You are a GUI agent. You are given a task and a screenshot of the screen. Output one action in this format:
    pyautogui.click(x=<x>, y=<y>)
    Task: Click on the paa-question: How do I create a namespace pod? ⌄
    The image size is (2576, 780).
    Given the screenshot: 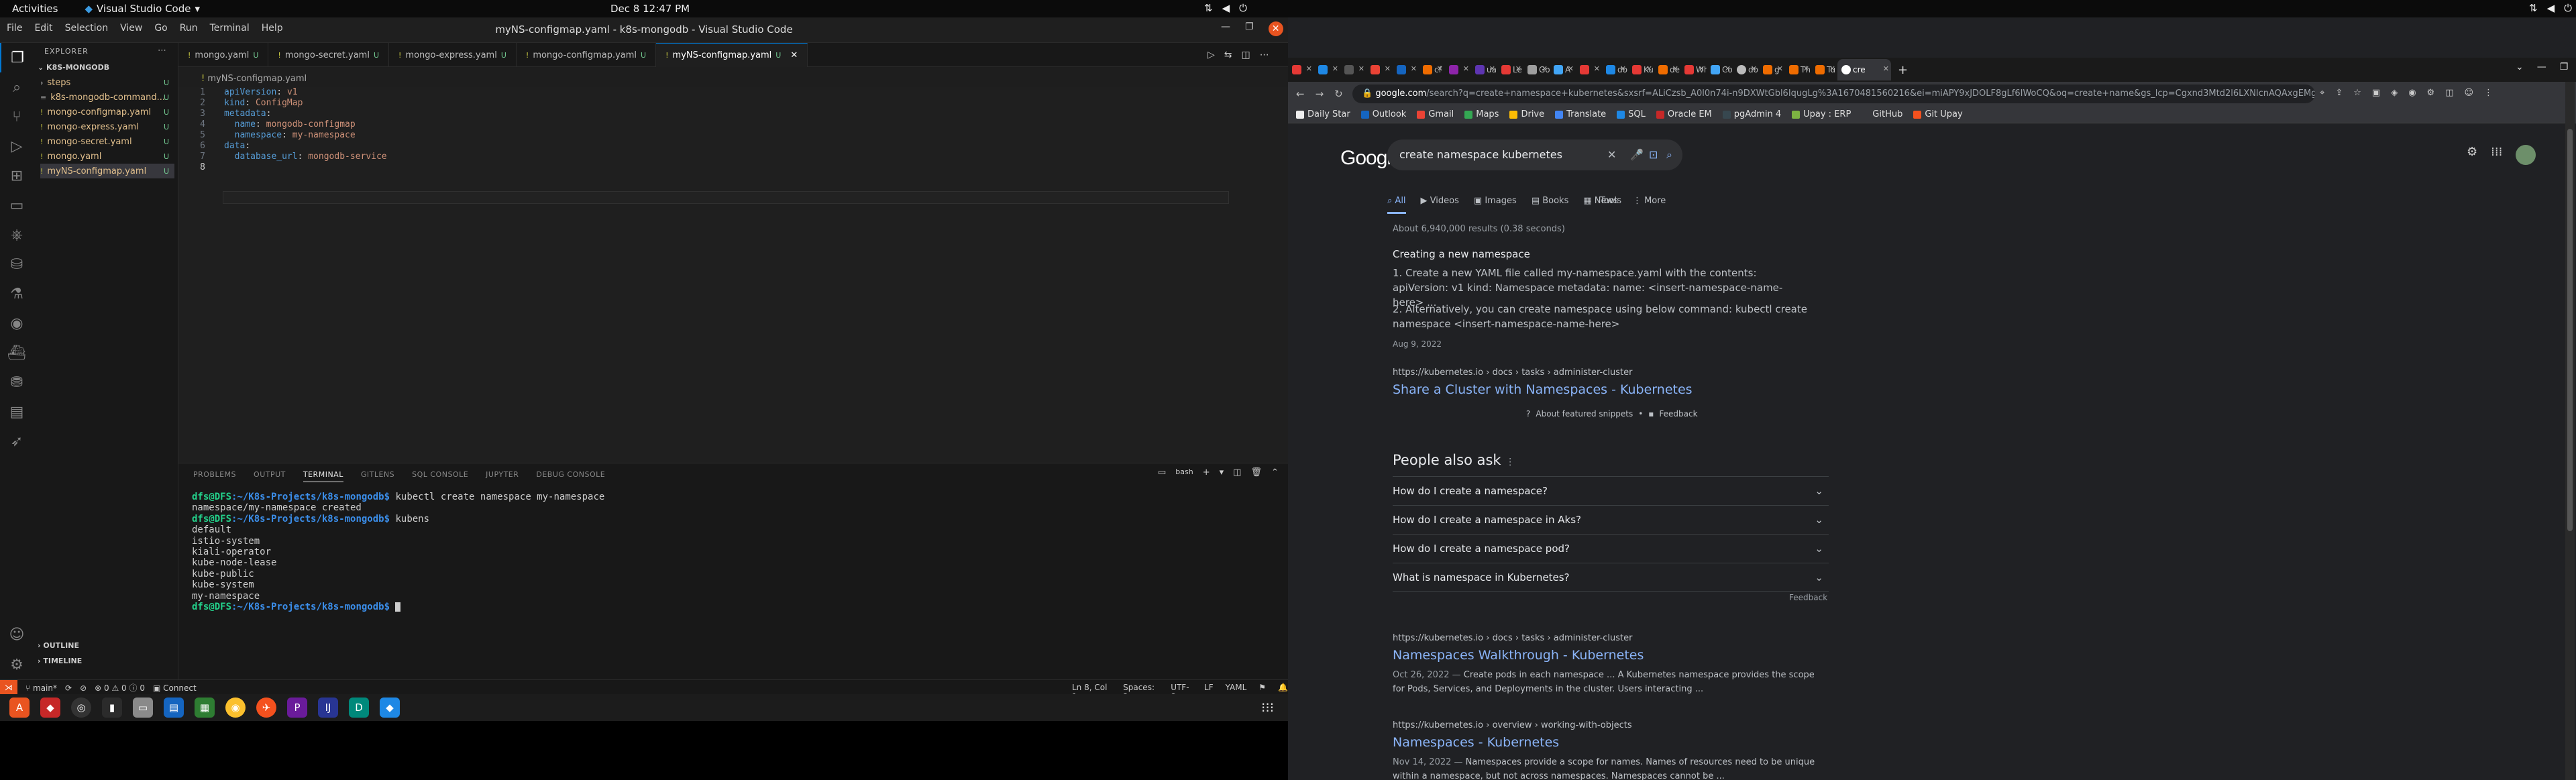 What is the action you would take?
    pyautogui.click(x=1611, y=548)
    